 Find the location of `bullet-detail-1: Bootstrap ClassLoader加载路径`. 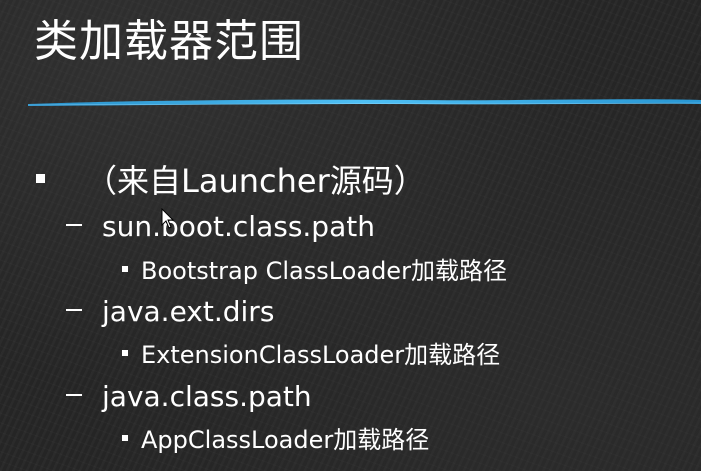

bullet-detail-1: Bootstrap ClassLoader加载路径 is located at coordinates (314, 270).